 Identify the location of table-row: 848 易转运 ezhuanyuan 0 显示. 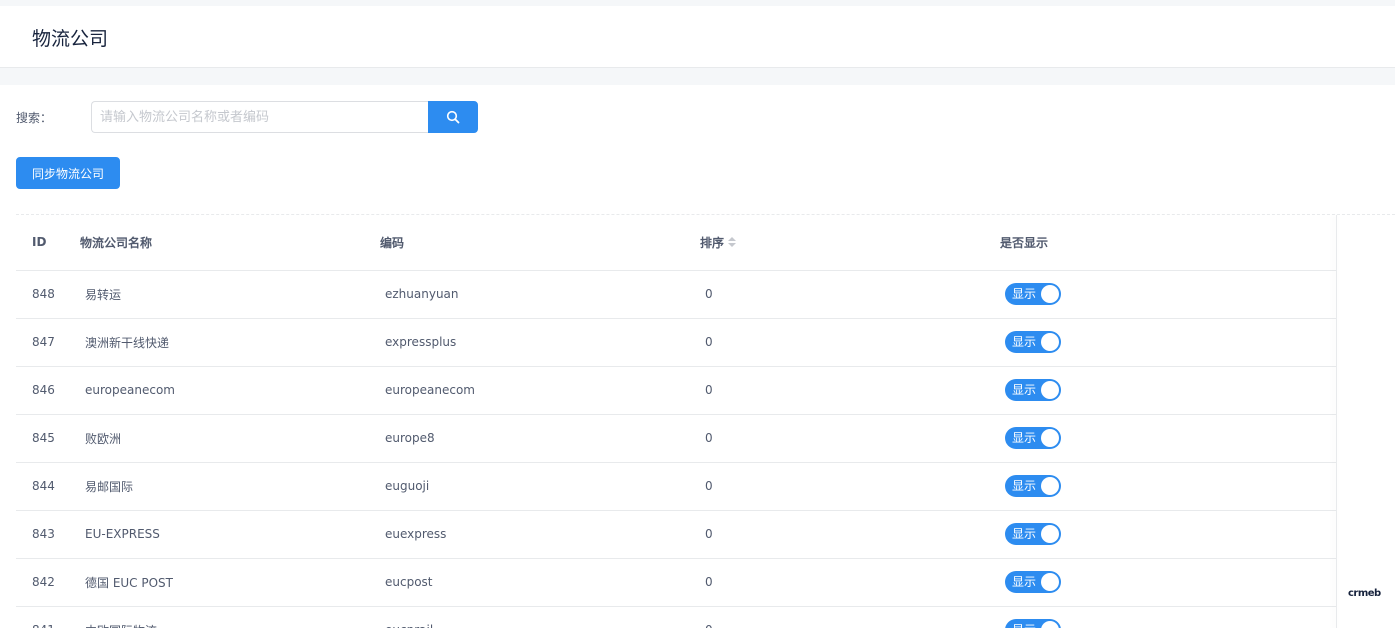
(676, 294).